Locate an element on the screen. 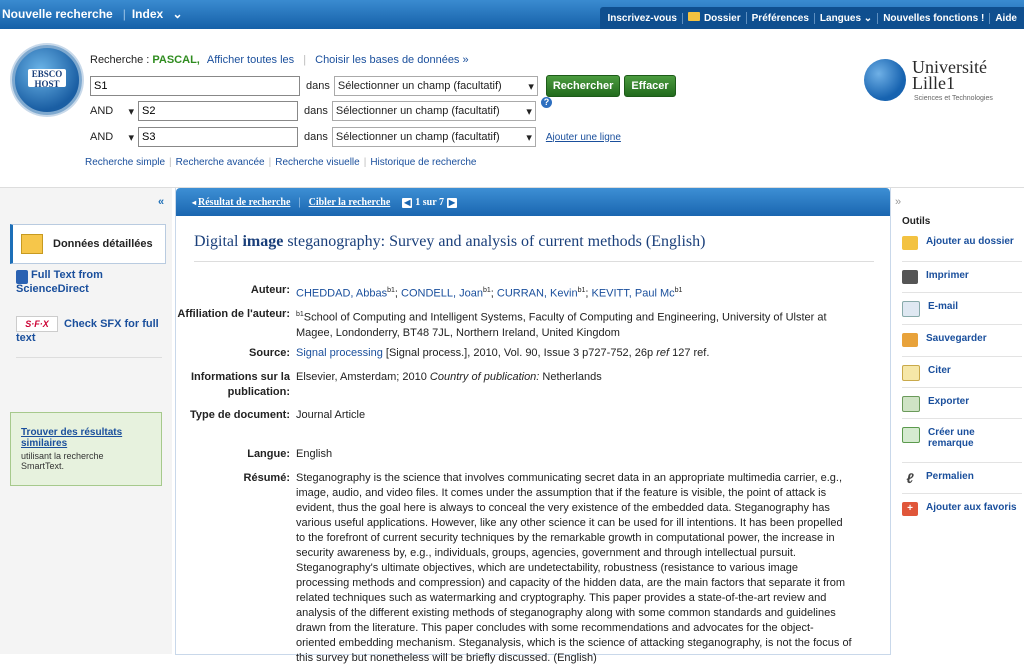 The height and width of the screenshot is (666, 1024). similar-results-link: Trouver des résultats similaires is located at coordinates (81, 438).